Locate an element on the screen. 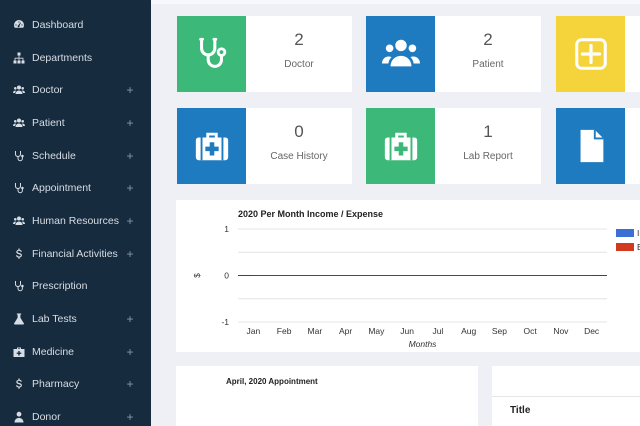 This screenshot has height=426, width=640. sidebar-item-label: Human Resources is located at coordinates (75, 221).